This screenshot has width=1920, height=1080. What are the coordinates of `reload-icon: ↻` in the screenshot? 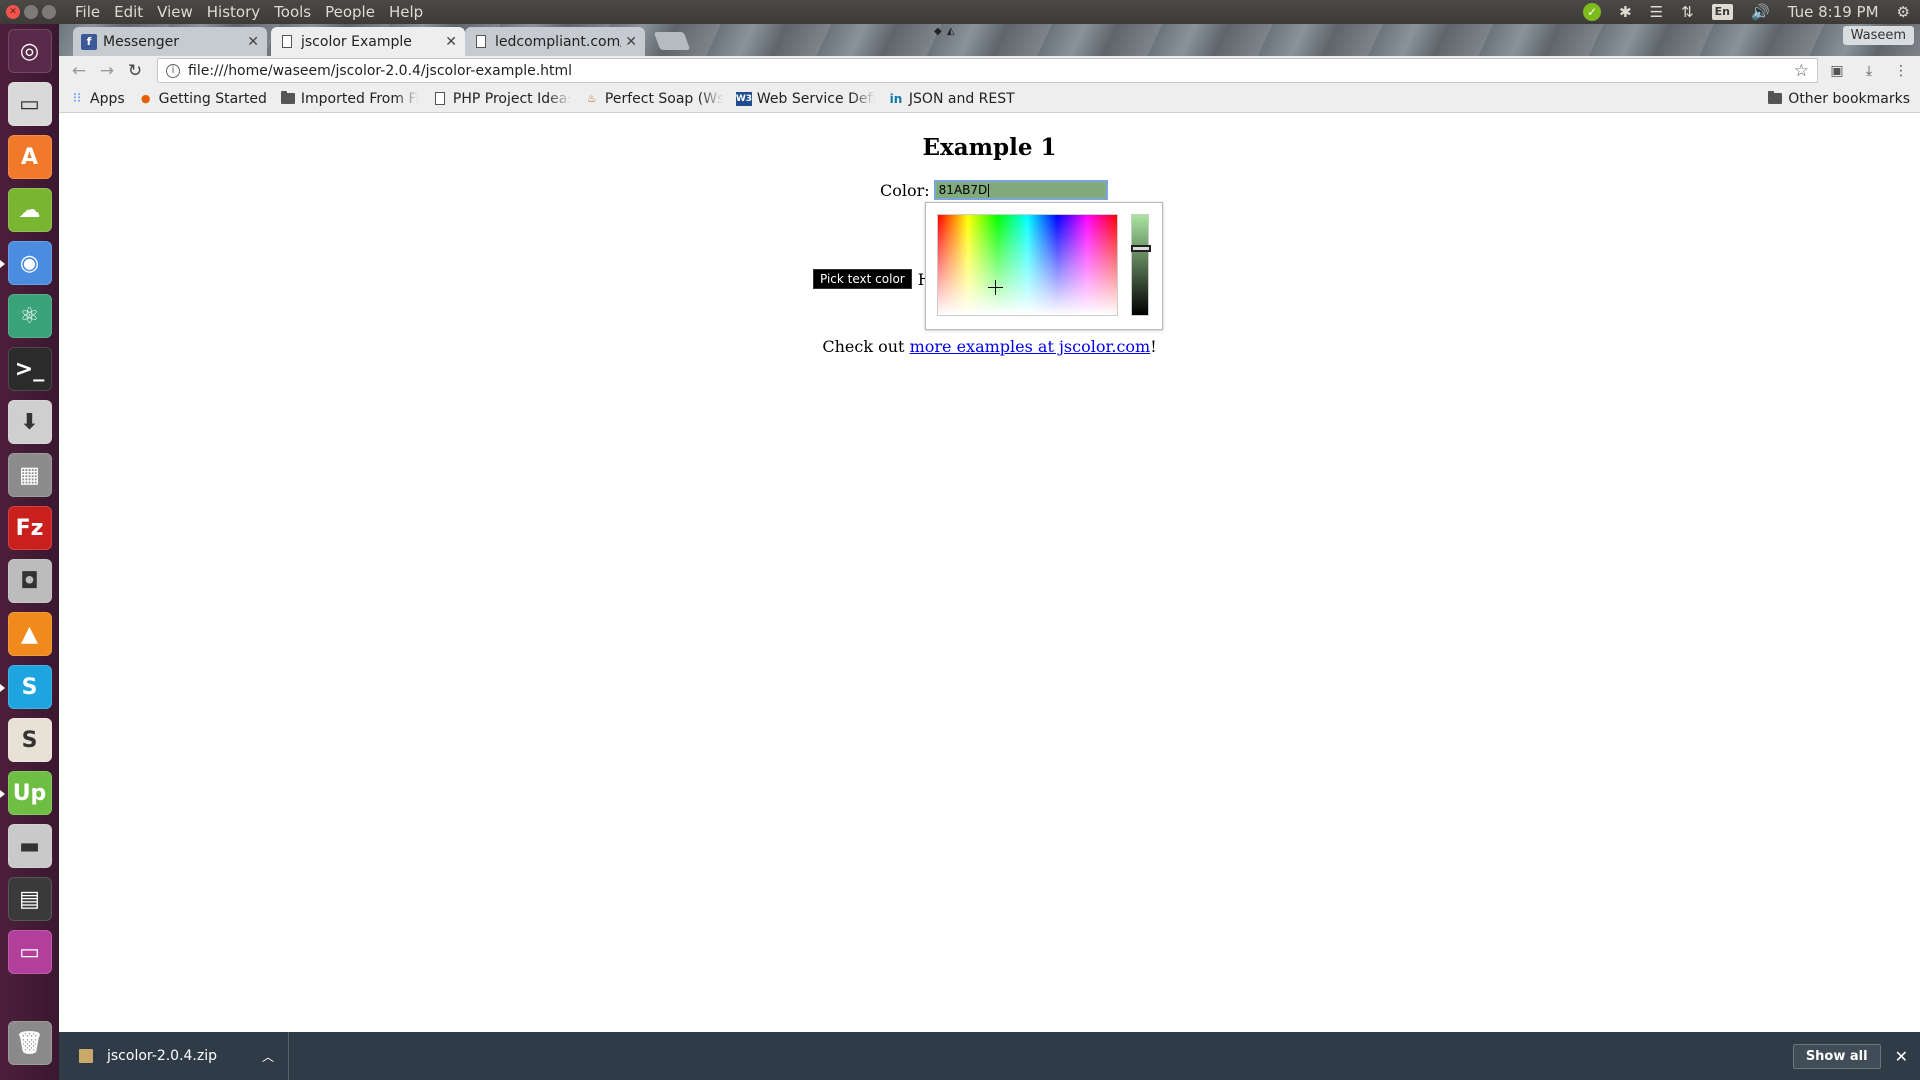 It's located at (135, 71).